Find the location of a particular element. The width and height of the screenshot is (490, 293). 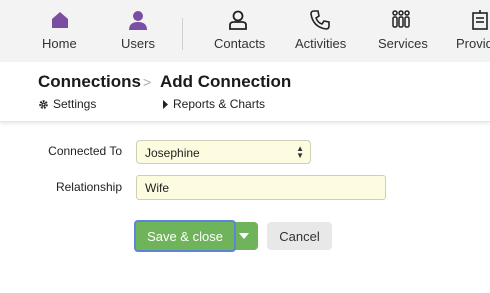

chevron-down-icon is located at coordinates (244, 236).